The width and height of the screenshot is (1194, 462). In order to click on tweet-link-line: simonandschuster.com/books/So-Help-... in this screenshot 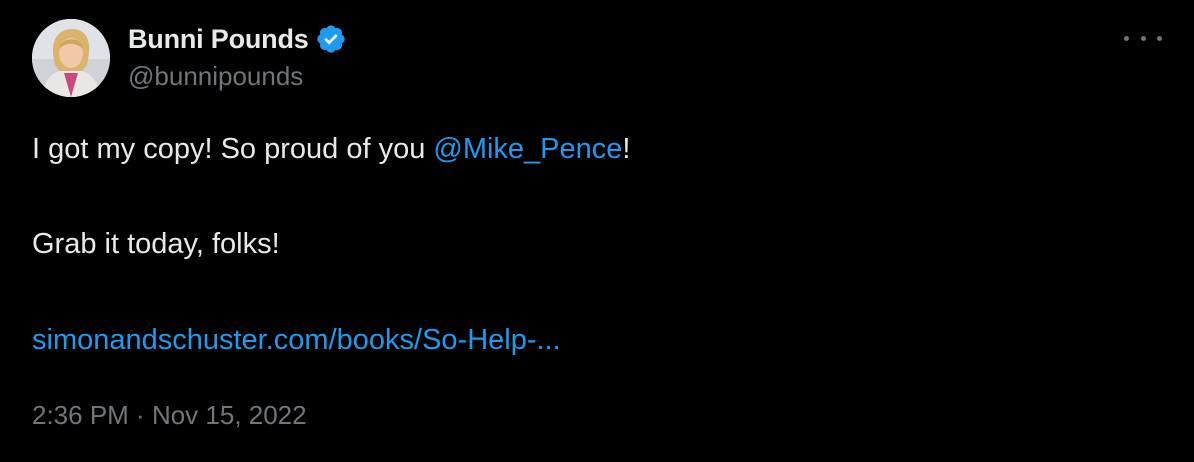, I will do `click(296, 340)`.